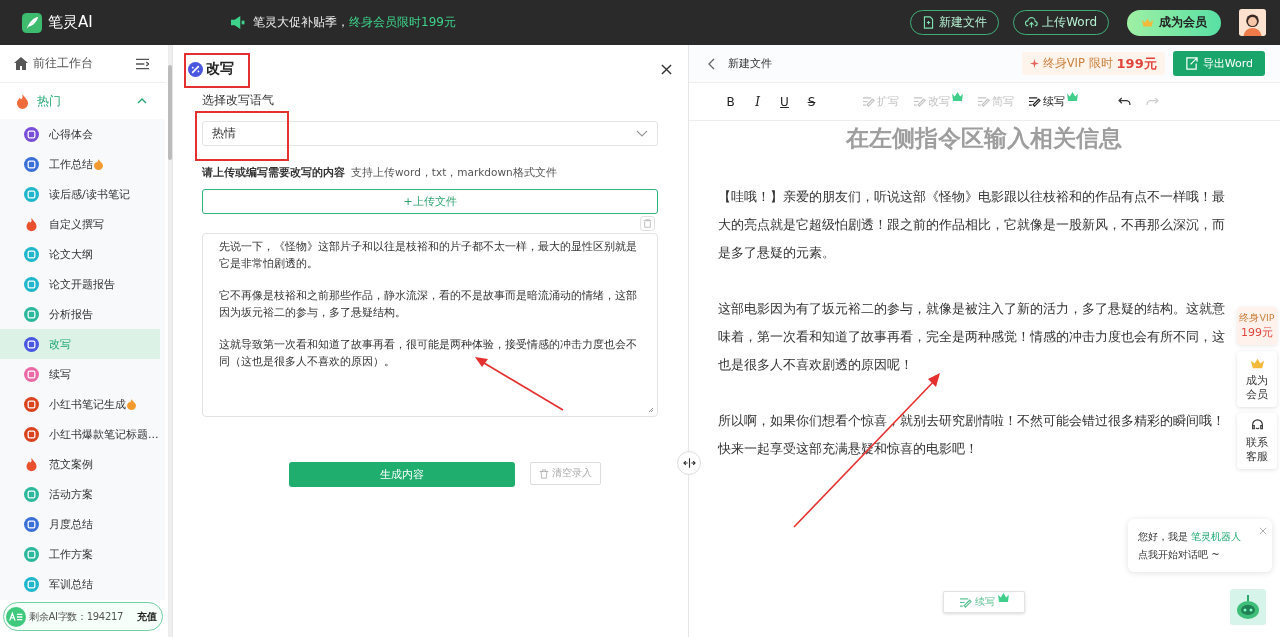  I want to click on trash-icon, so click(544, 473).